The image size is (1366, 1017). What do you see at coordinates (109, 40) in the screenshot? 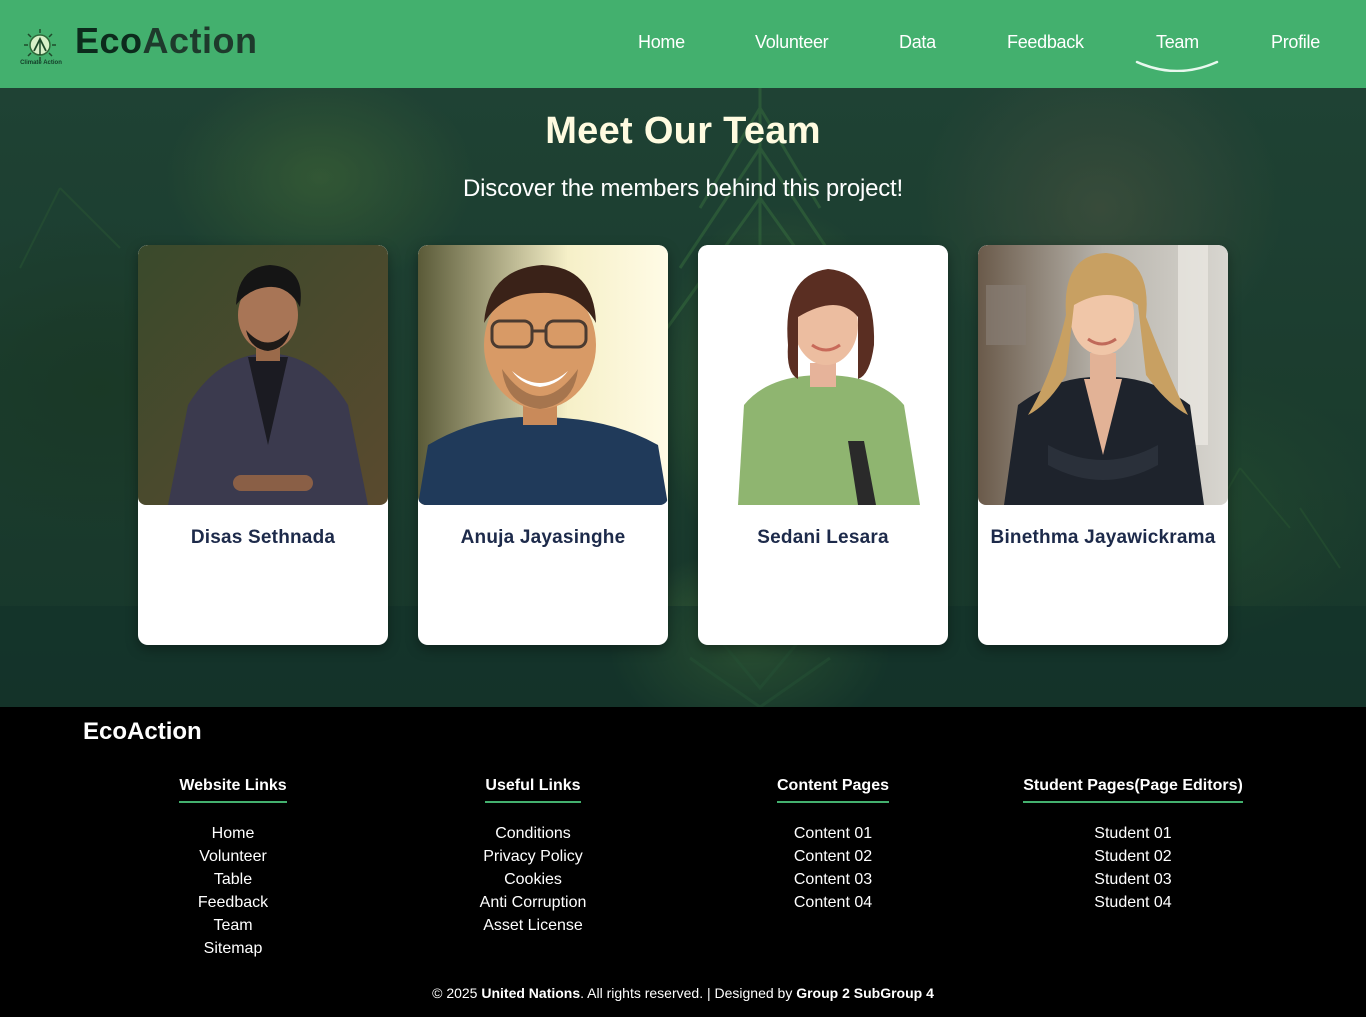
I see `brand-title-part1: Eco` at bounding box center [109, 40].